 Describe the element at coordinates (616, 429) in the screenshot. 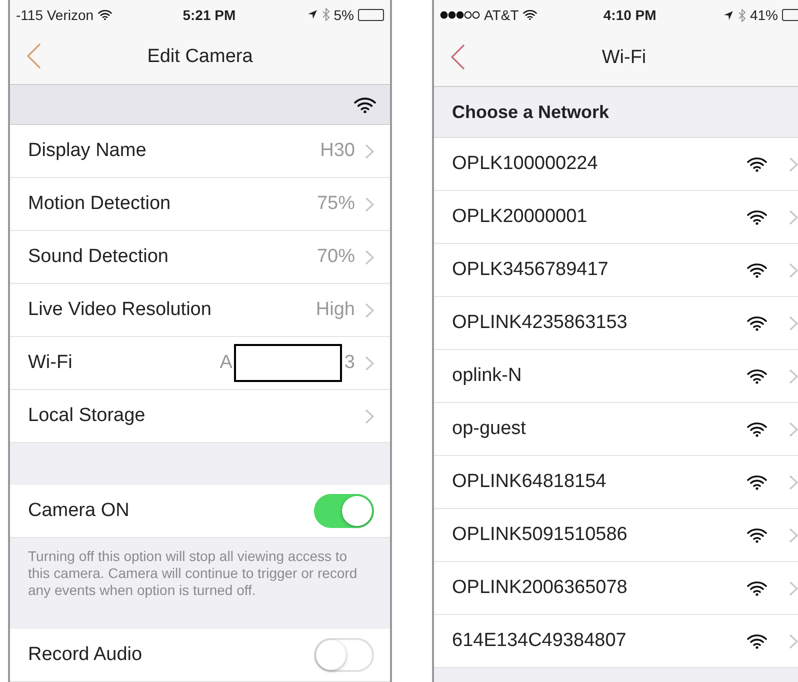

I see `network-row: op-guest` at that location.